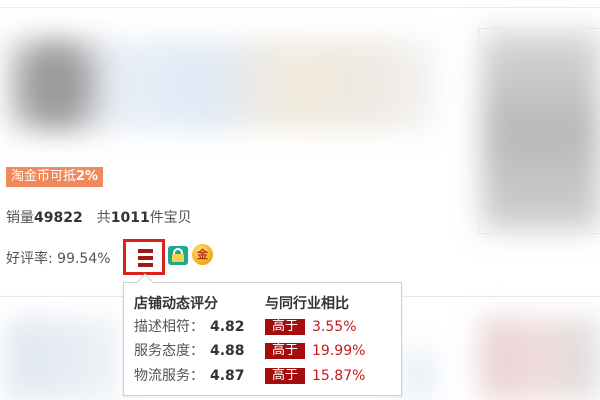  I want to click on shop-image-frame, so click(539, 131).